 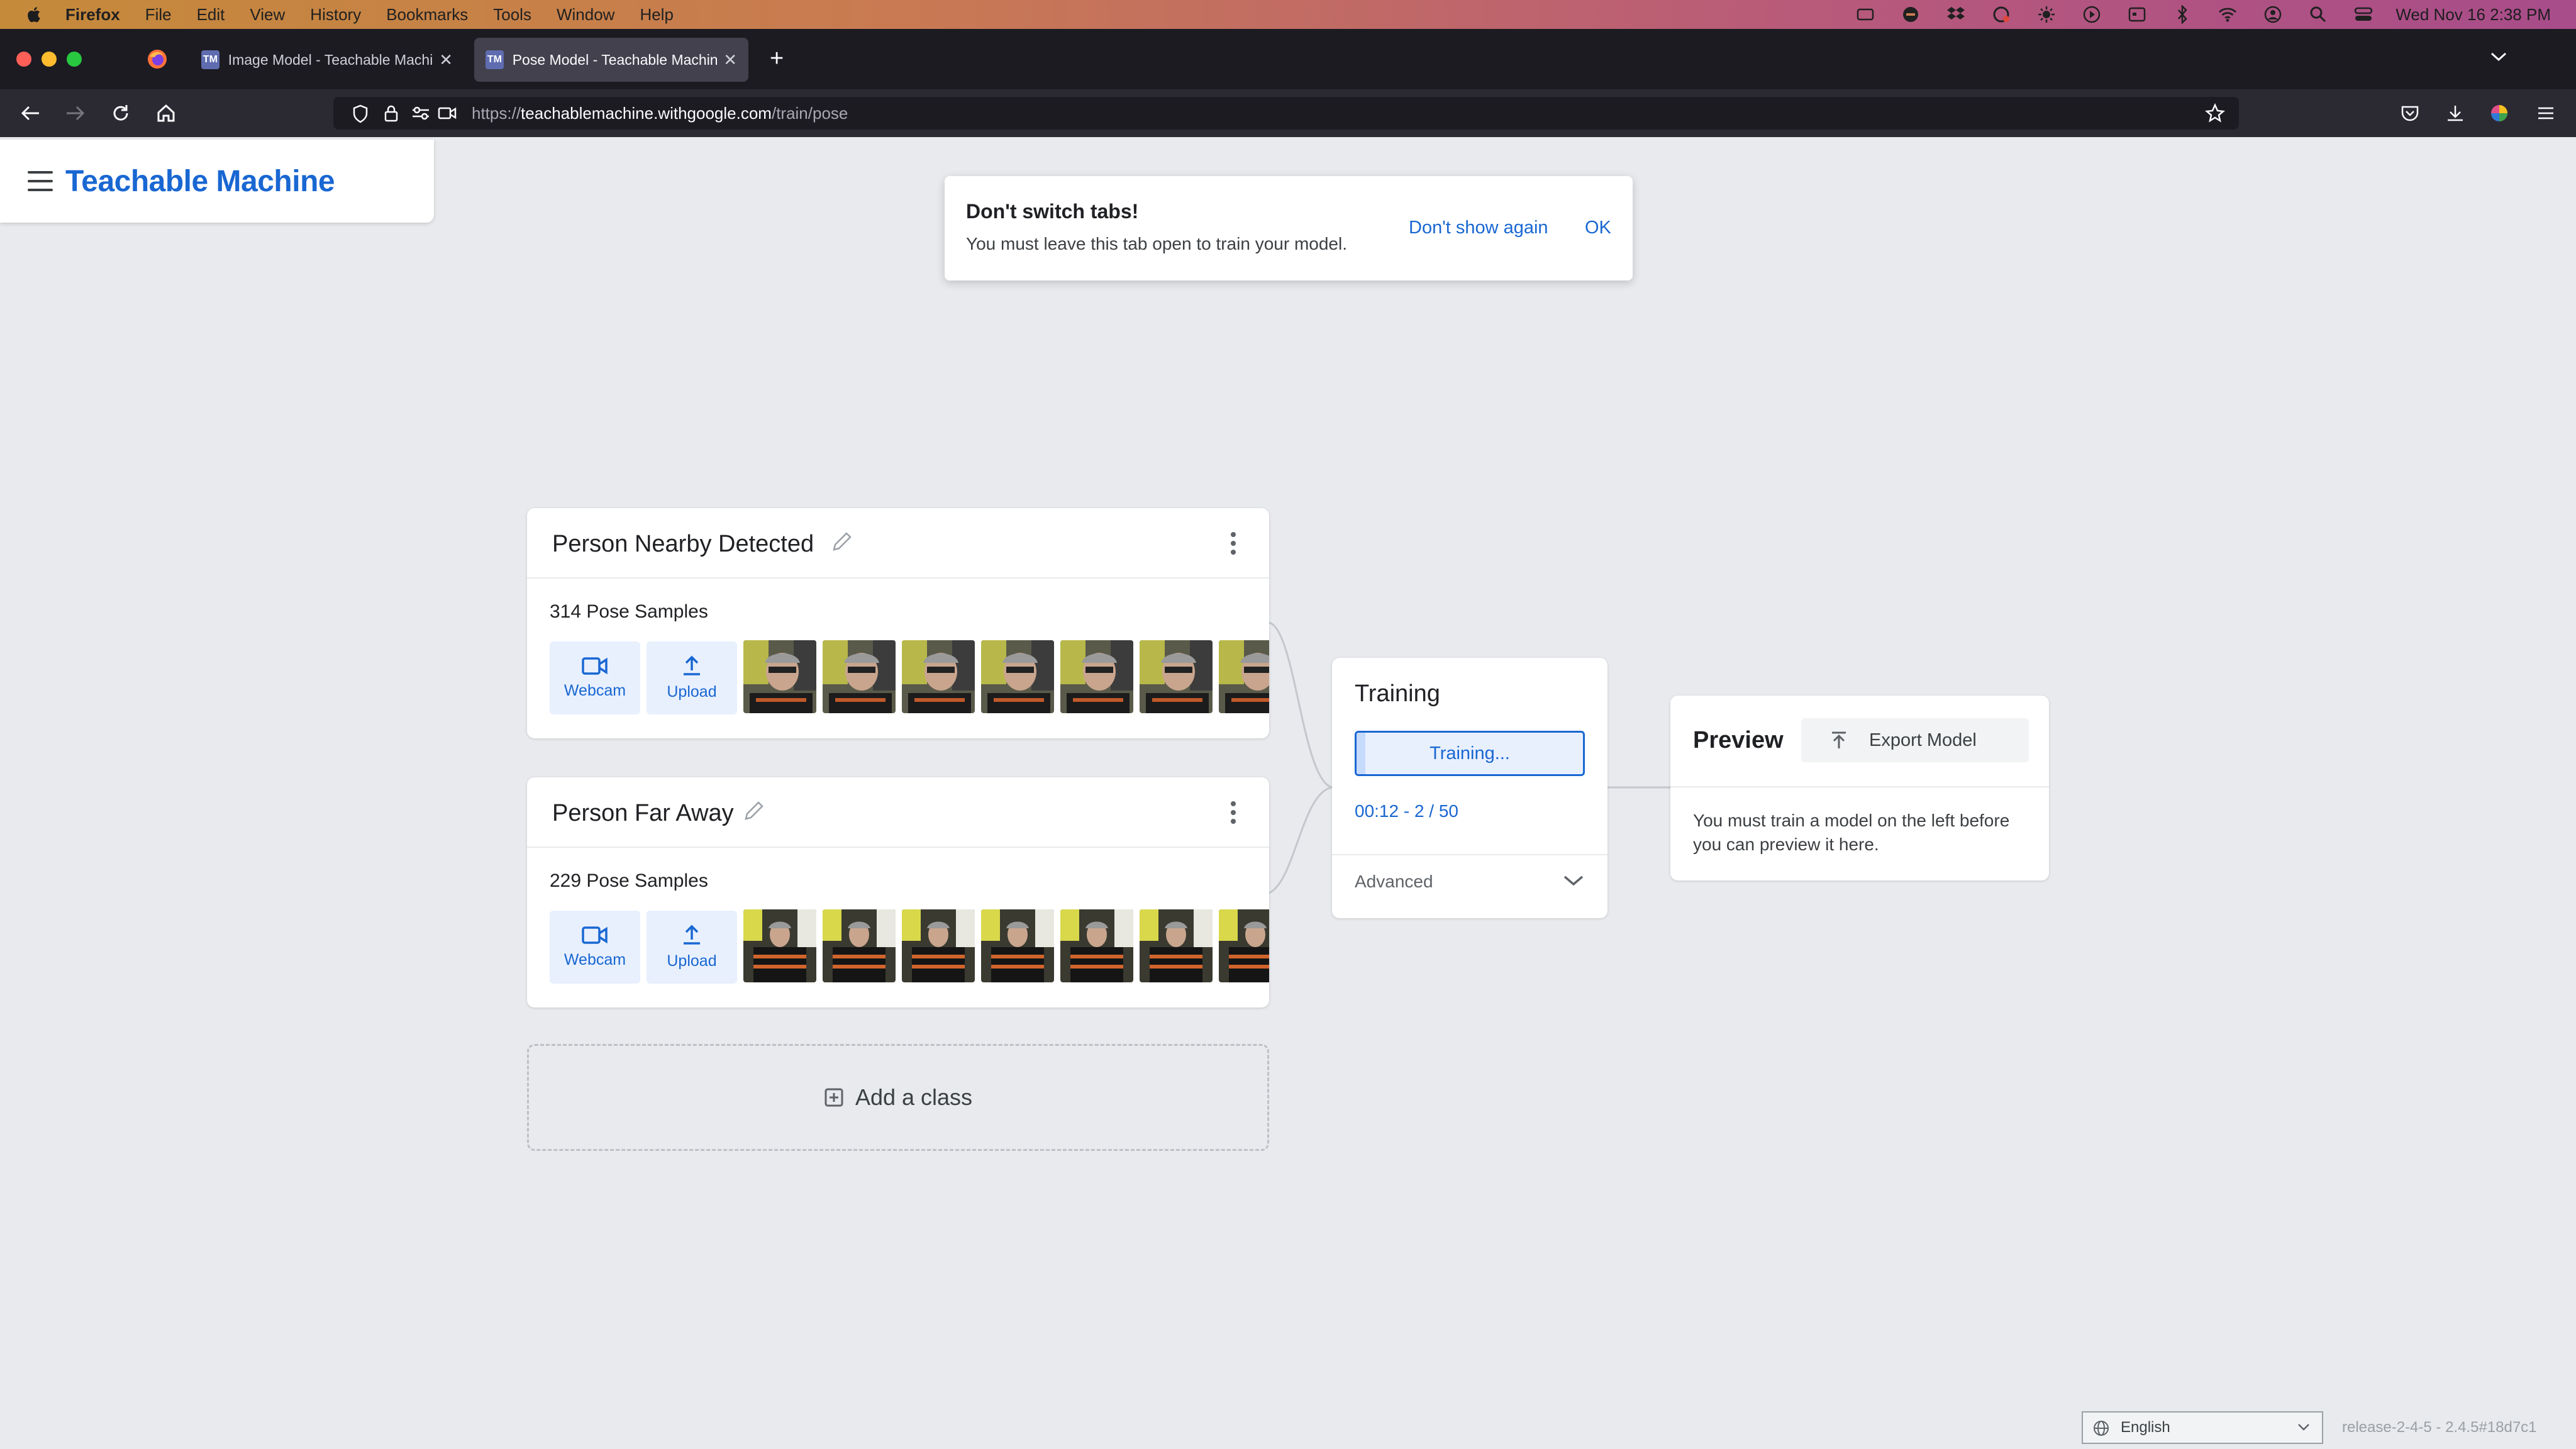 I want to click on bookmark-star-icon, so click(x=2215, y=115).